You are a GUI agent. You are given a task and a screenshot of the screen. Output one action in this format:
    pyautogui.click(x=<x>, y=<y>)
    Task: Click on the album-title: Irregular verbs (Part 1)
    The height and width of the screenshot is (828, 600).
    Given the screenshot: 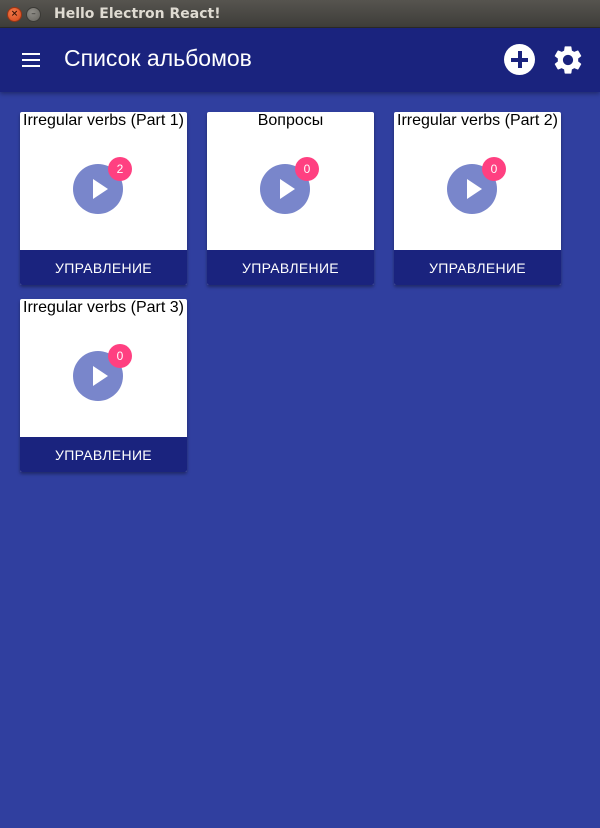 What is the action you would take?
    pyautogui.click(x=103, y=120)
    